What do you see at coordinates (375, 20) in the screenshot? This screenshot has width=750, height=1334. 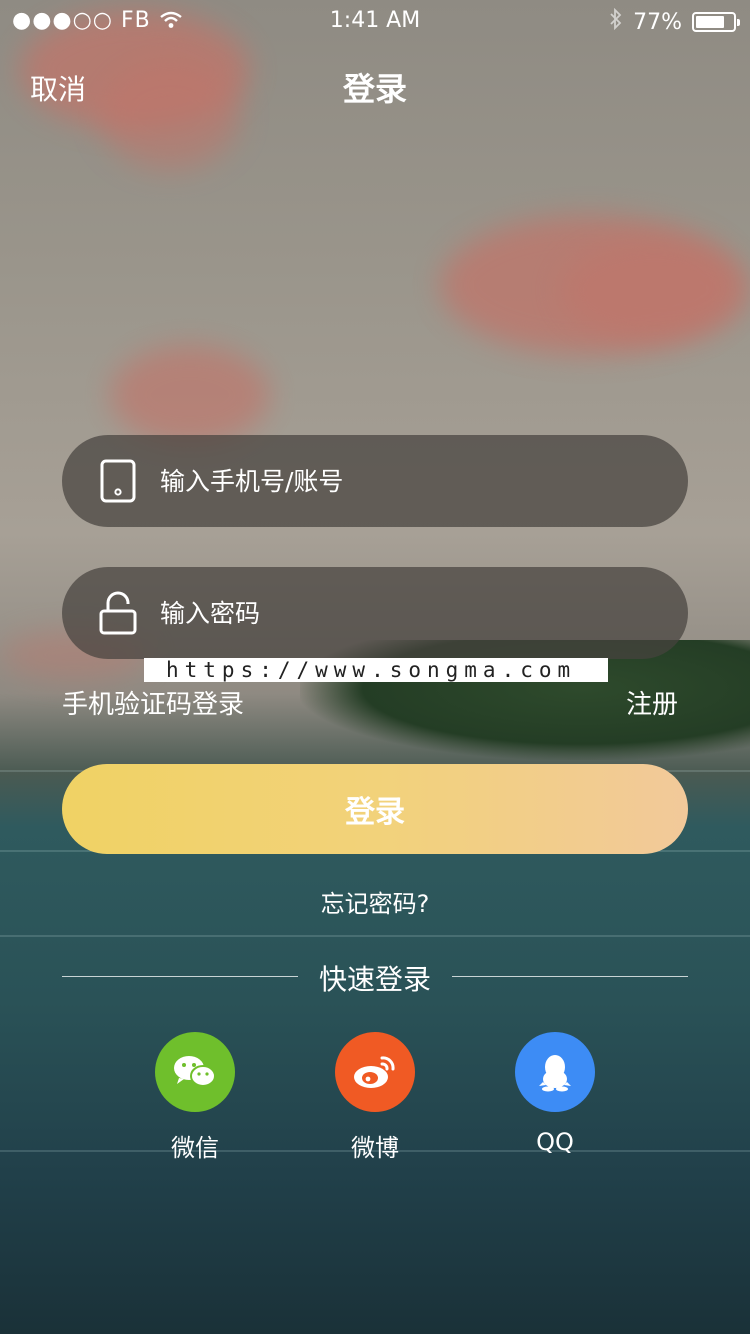 I see `status-bar: ●●●○○ FB 1:41 AM 77%` at bounding box center [375, 20].